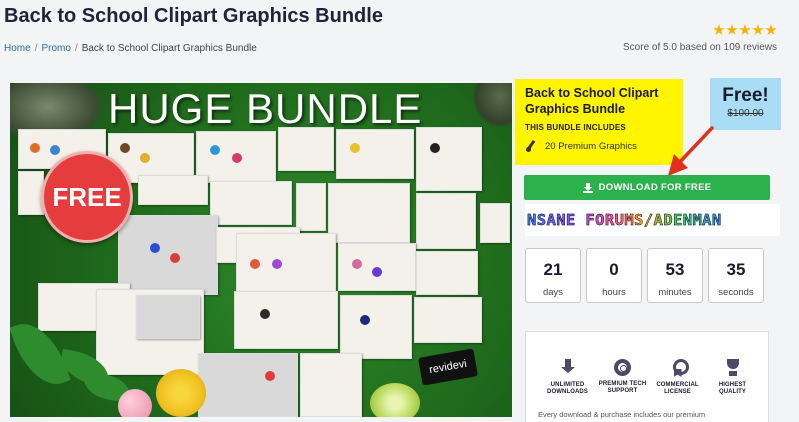 Image resolution: width=799 pixels, height=422 pixels. Describe the element at coordinates (745, 95) in the screenshot. I see `price-current: Free!` at that location.